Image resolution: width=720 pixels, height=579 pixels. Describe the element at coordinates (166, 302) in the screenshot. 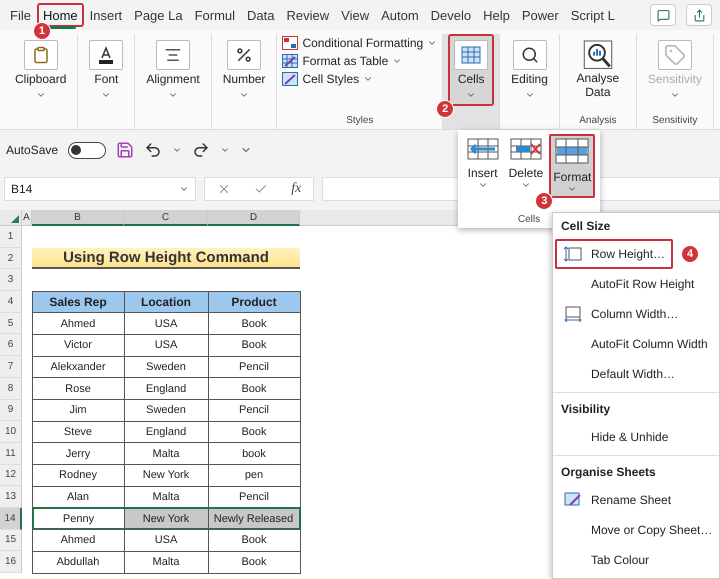

I see `column-heading: Location` at that location.